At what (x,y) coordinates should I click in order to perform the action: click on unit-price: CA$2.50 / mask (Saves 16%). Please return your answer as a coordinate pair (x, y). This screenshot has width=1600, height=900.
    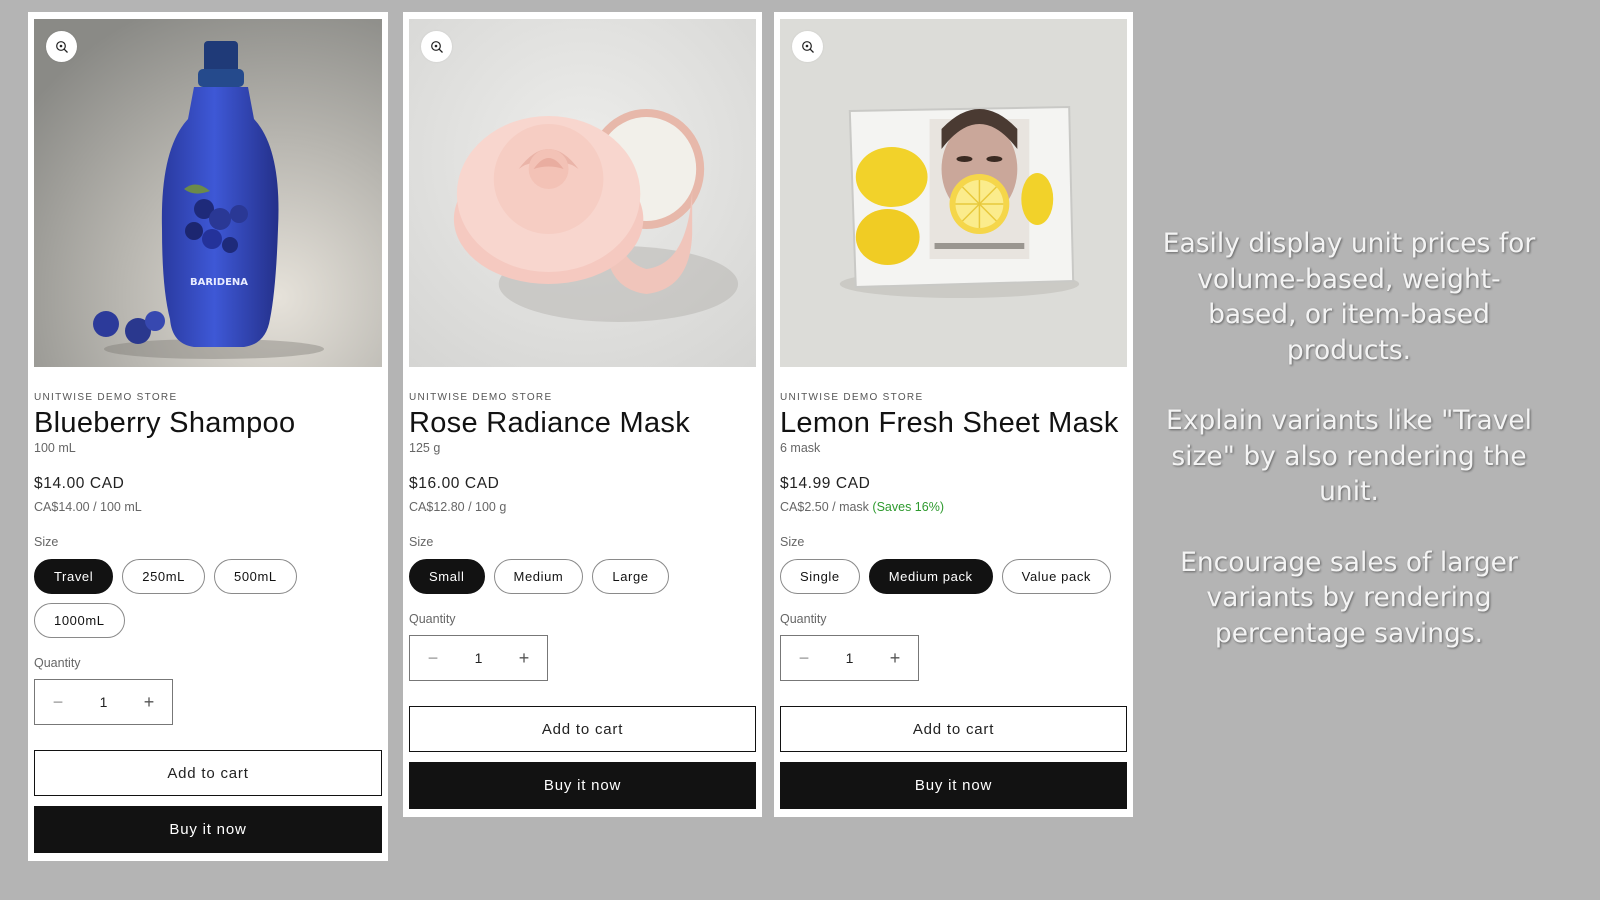
    Looking at the image, I should click on (953, 507).